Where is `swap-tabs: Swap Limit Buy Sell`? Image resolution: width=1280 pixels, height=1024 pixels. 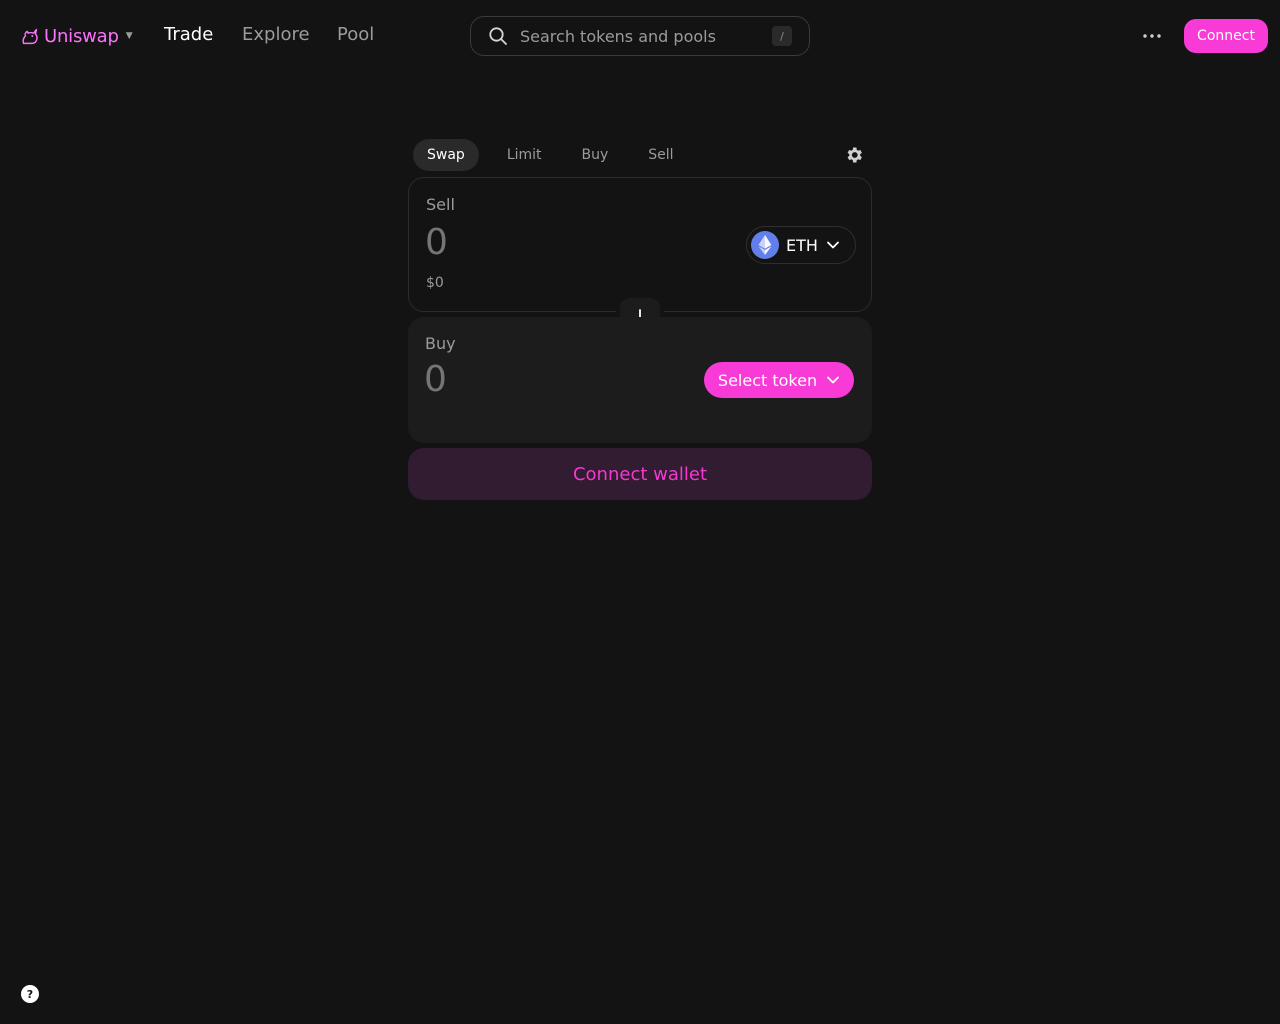 swap-tabs: Swap Limit Buy Sell is located at coordinates (550, 155).